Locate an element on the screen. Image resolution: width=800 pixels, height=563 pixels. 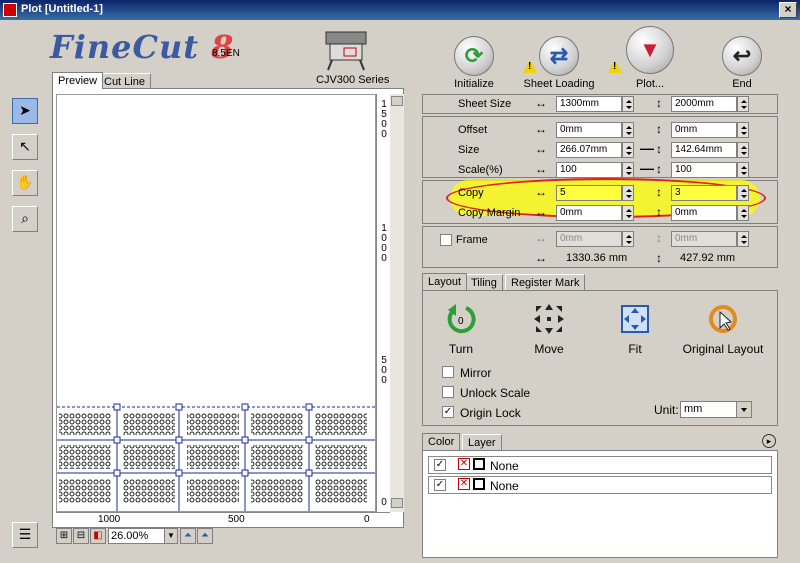
sheet-width-field: 1300mm is located at coordinates (589, 104).